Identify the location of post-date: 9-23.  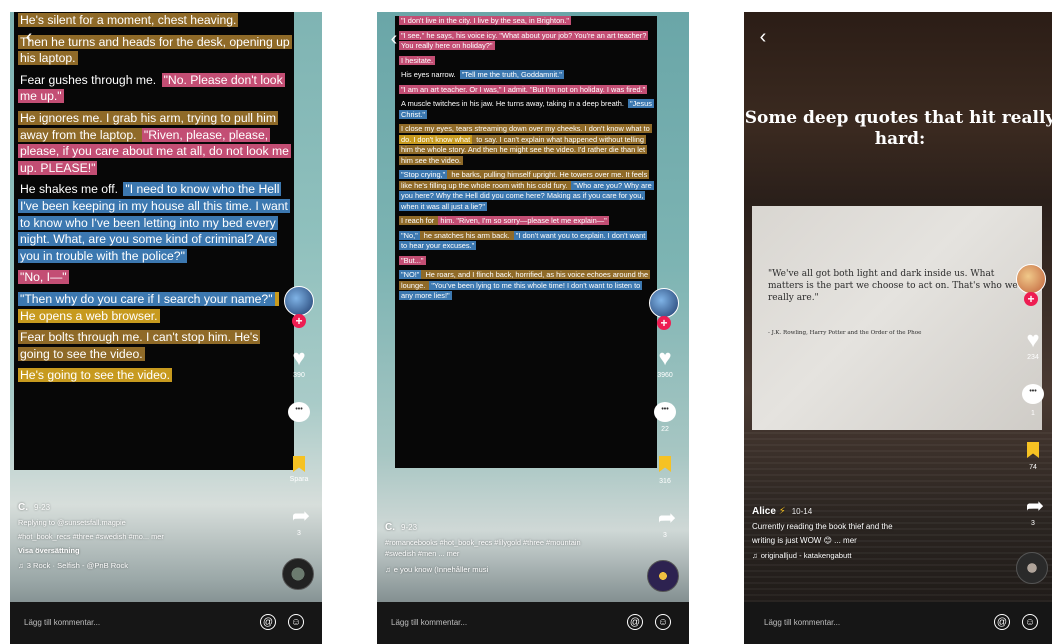
(42, 507).